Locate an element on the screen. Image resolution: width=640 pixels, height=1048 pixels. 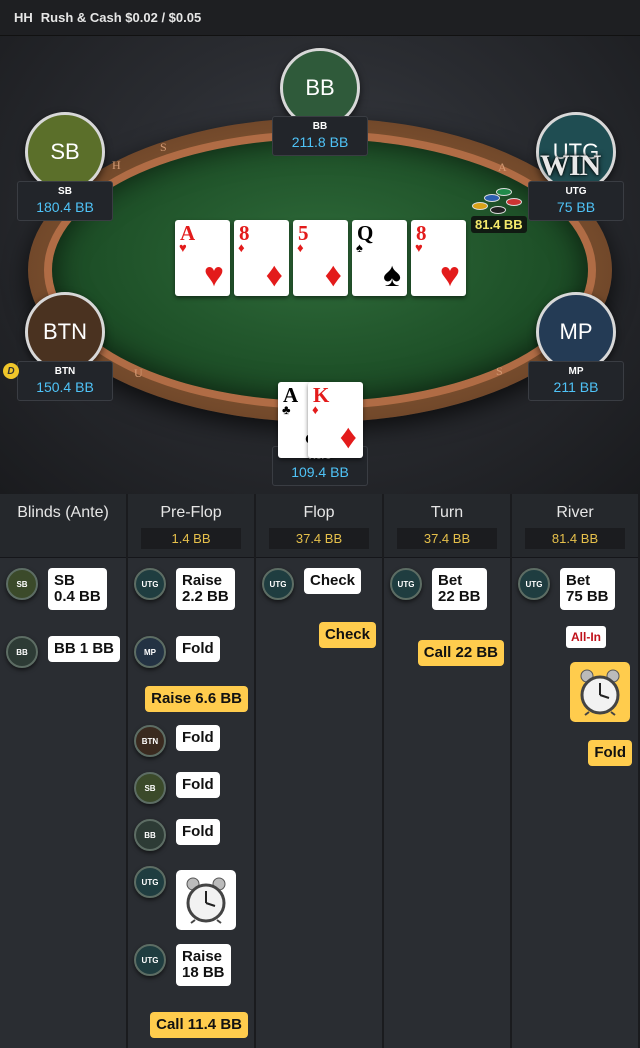
player-stack: 211.8 BB is located at coordinates (320, 142).